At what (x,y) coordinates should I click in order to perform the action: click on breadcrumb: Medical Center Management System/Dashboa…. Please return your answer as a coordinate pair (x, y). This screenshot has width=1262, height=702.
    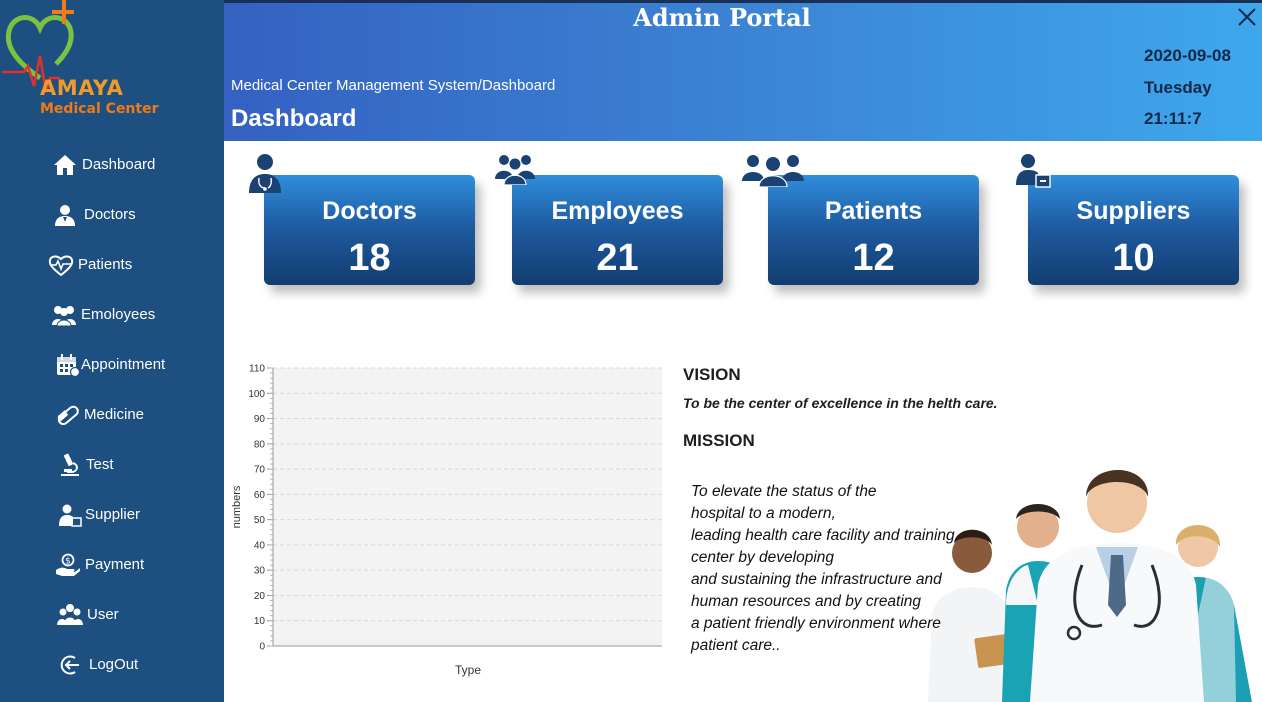
    Looking at the image, I should click on (393, 85).